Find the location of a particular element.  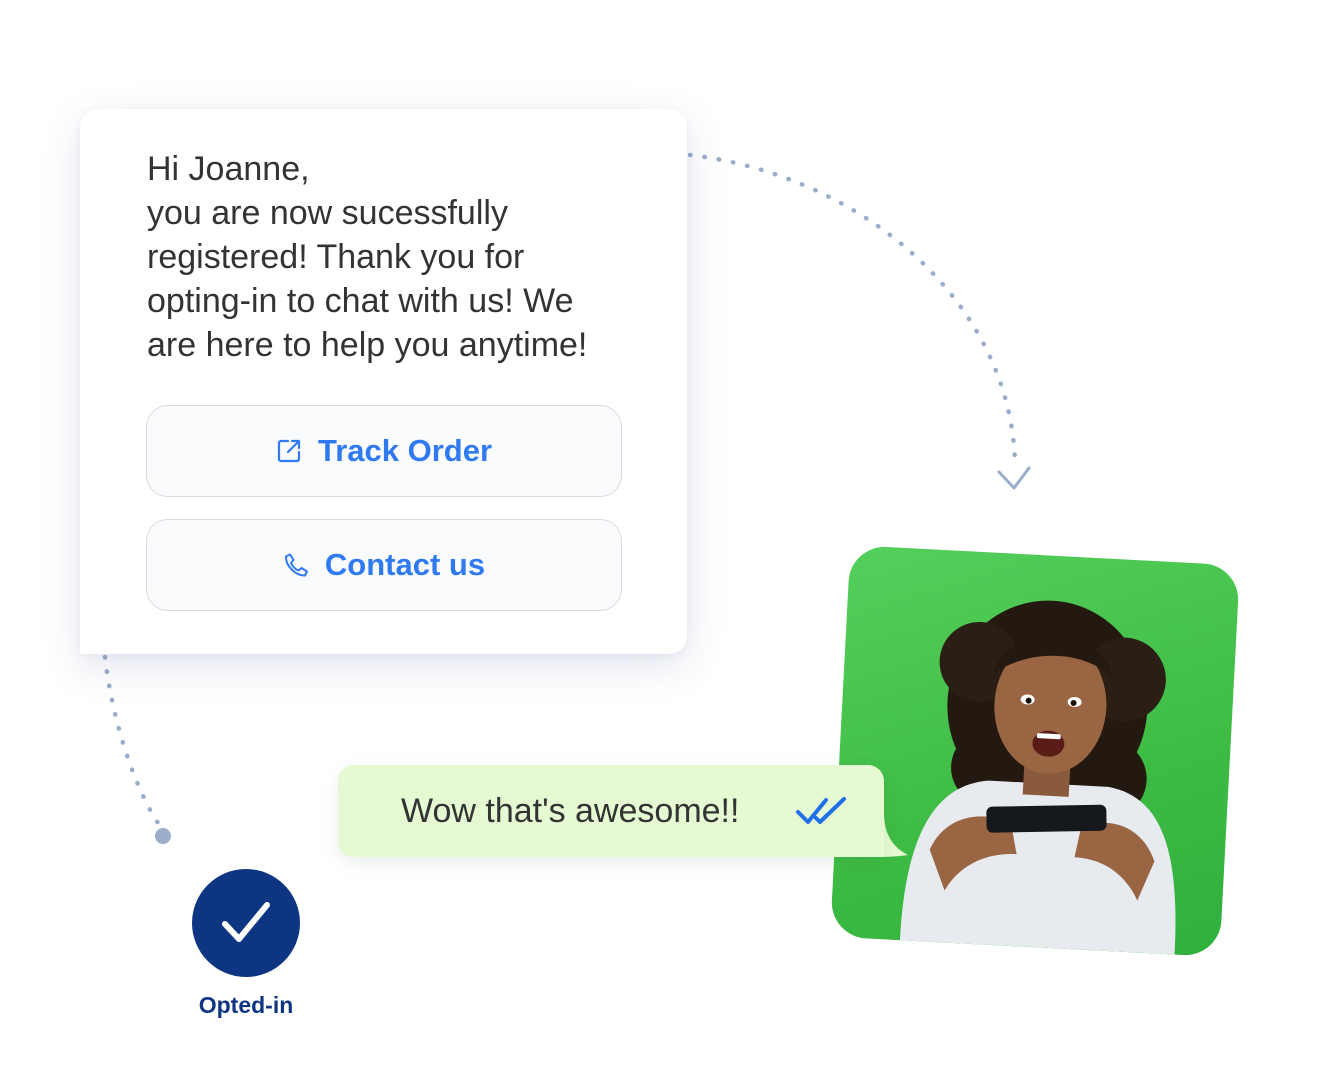

user-message-bubble: Wow that's awesome!! is located at coordinates (611, 811).